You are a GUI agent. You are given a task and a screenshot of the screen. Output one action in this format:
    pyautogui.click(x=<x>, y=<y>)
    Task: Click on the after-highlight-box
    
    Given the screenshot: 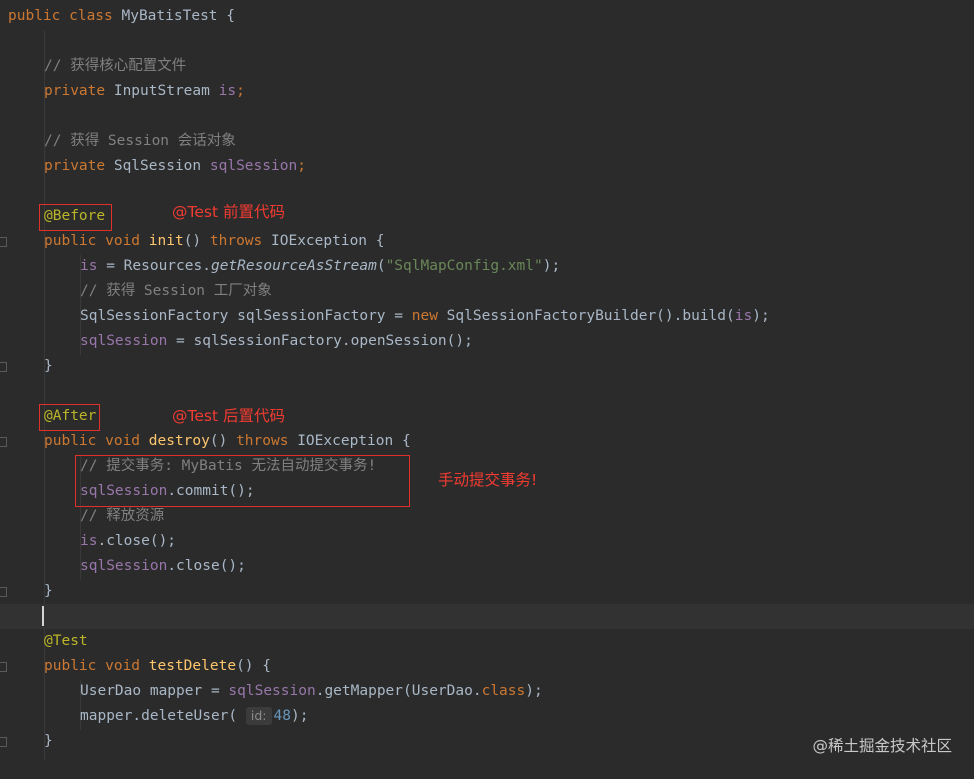 What is the action you would take?
    pyautogui.click(x=69, y=417)
    